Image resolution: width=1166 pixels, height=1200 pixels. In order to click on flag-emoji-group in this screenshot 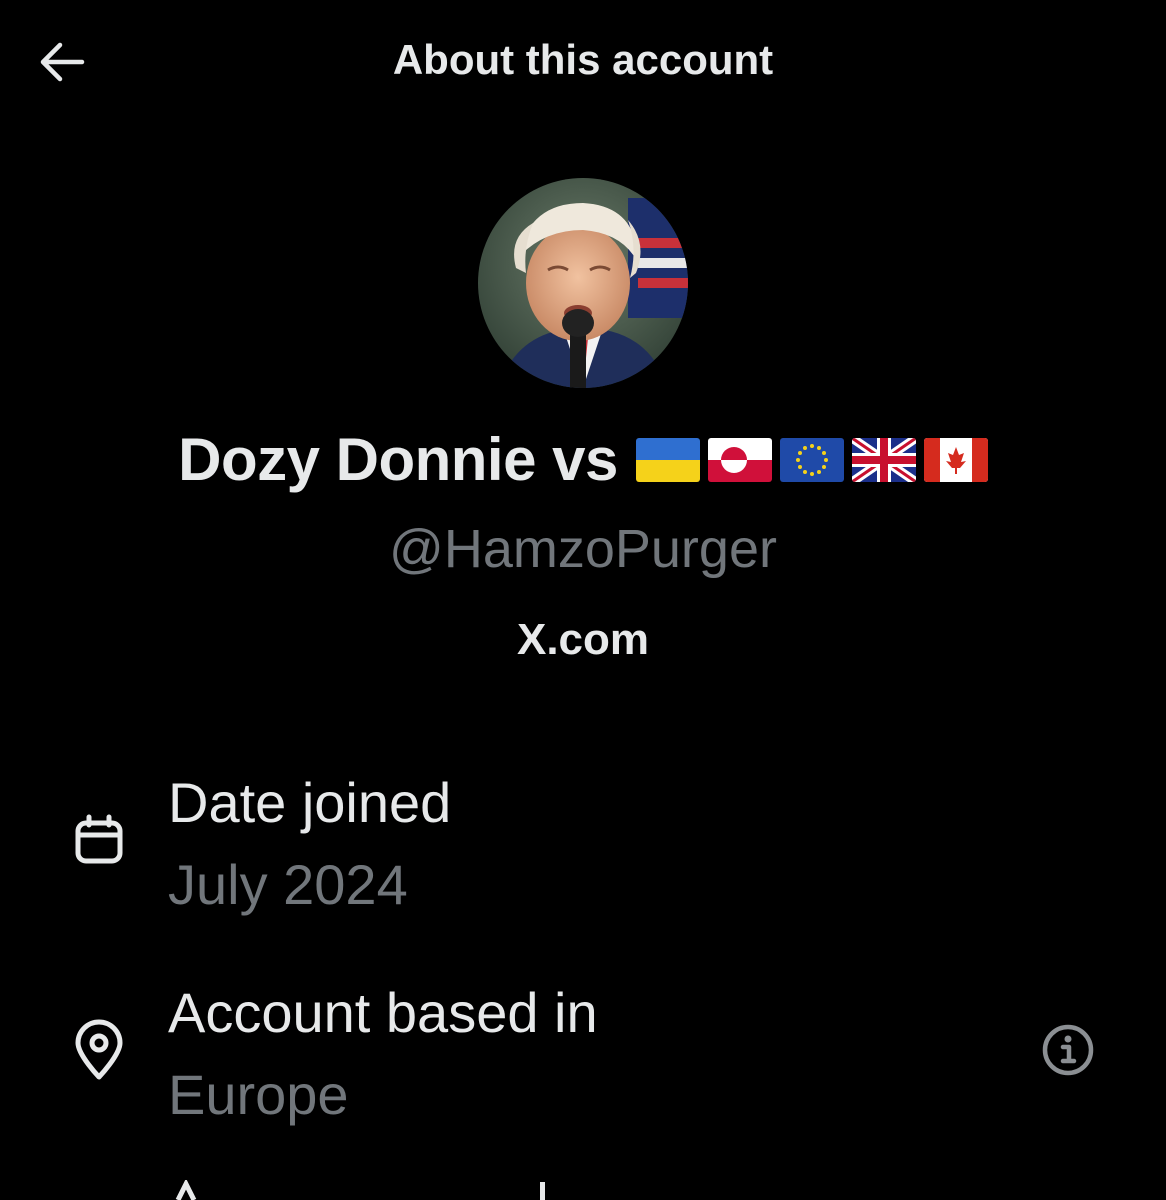, I will do `click(811, 459)`.